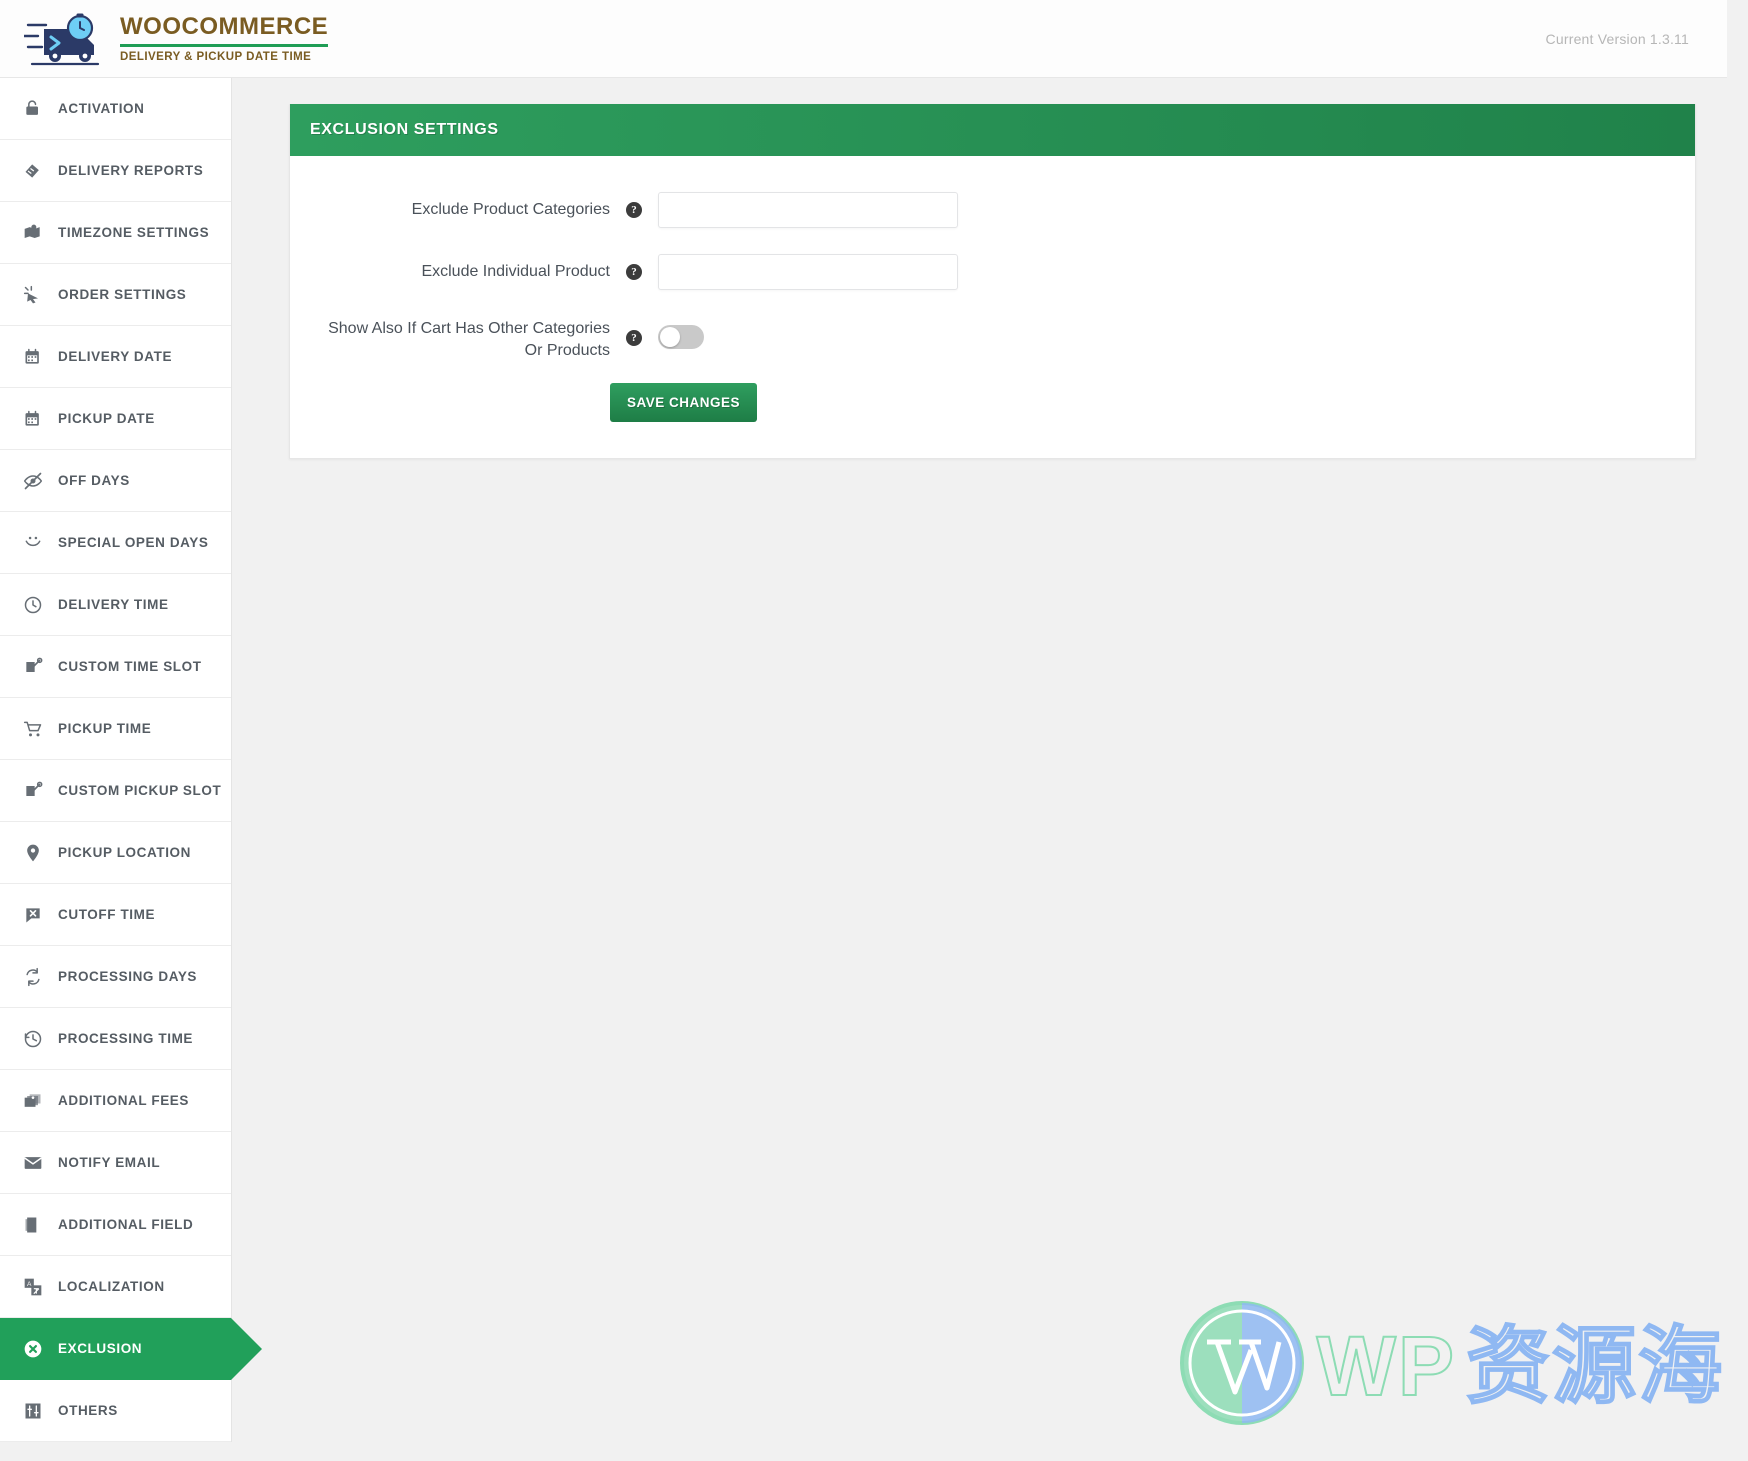 The width and height of the screenshot is (1748, 1461). What do you see at coordinates (684, 403) in the screenshot?
I see `save-changes-button: SAVE CHANGES` at bounding box center [684, 403].